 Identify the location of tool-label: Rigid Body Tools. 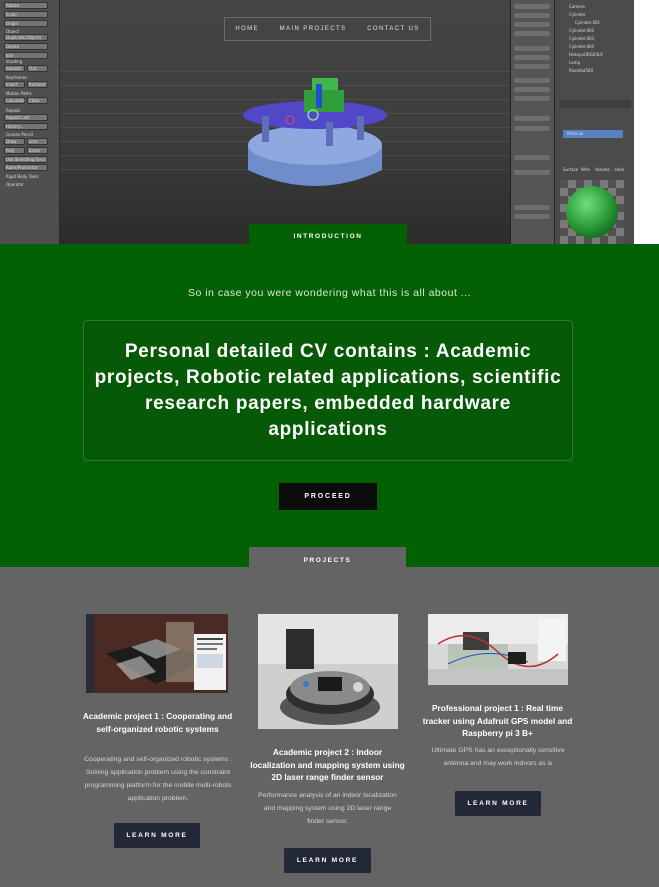
(22, 176).